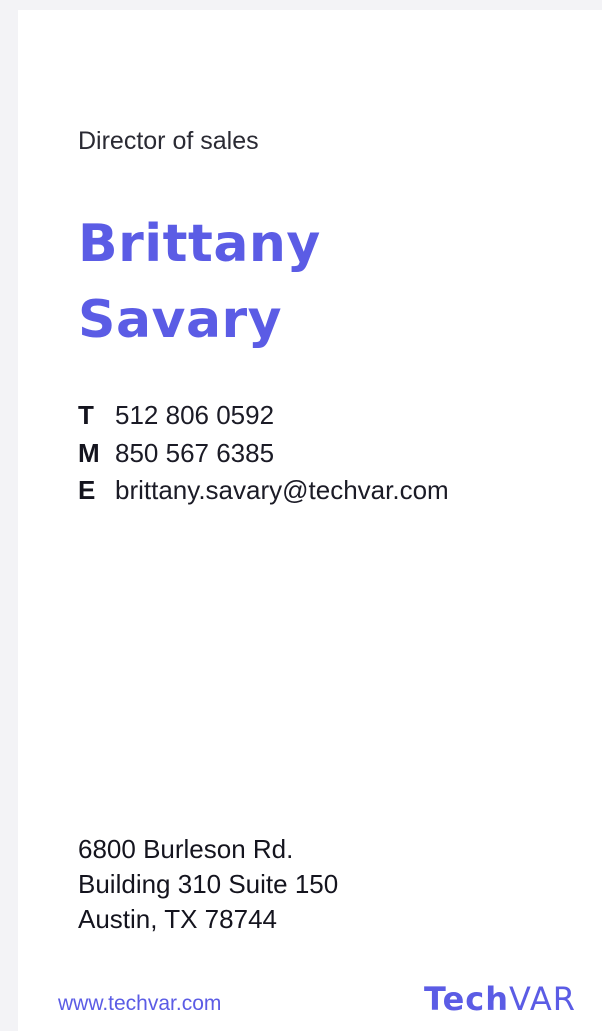 This screenshot has width=602, height=1031. I want to click on techvar-logo: TechVAR, so click(500, 999).